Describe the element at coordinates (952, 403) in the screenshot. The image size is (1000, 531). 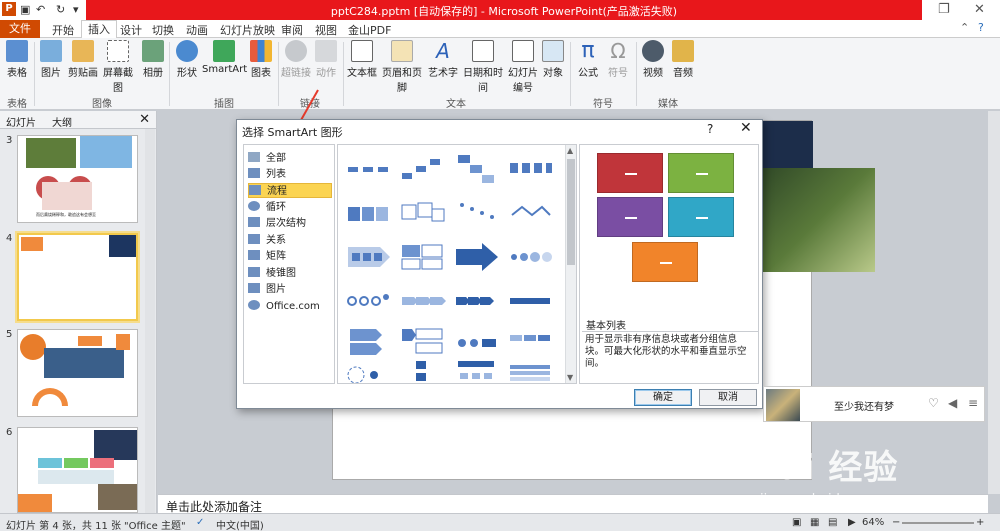
I see `volume-icon: ◀` at that location.